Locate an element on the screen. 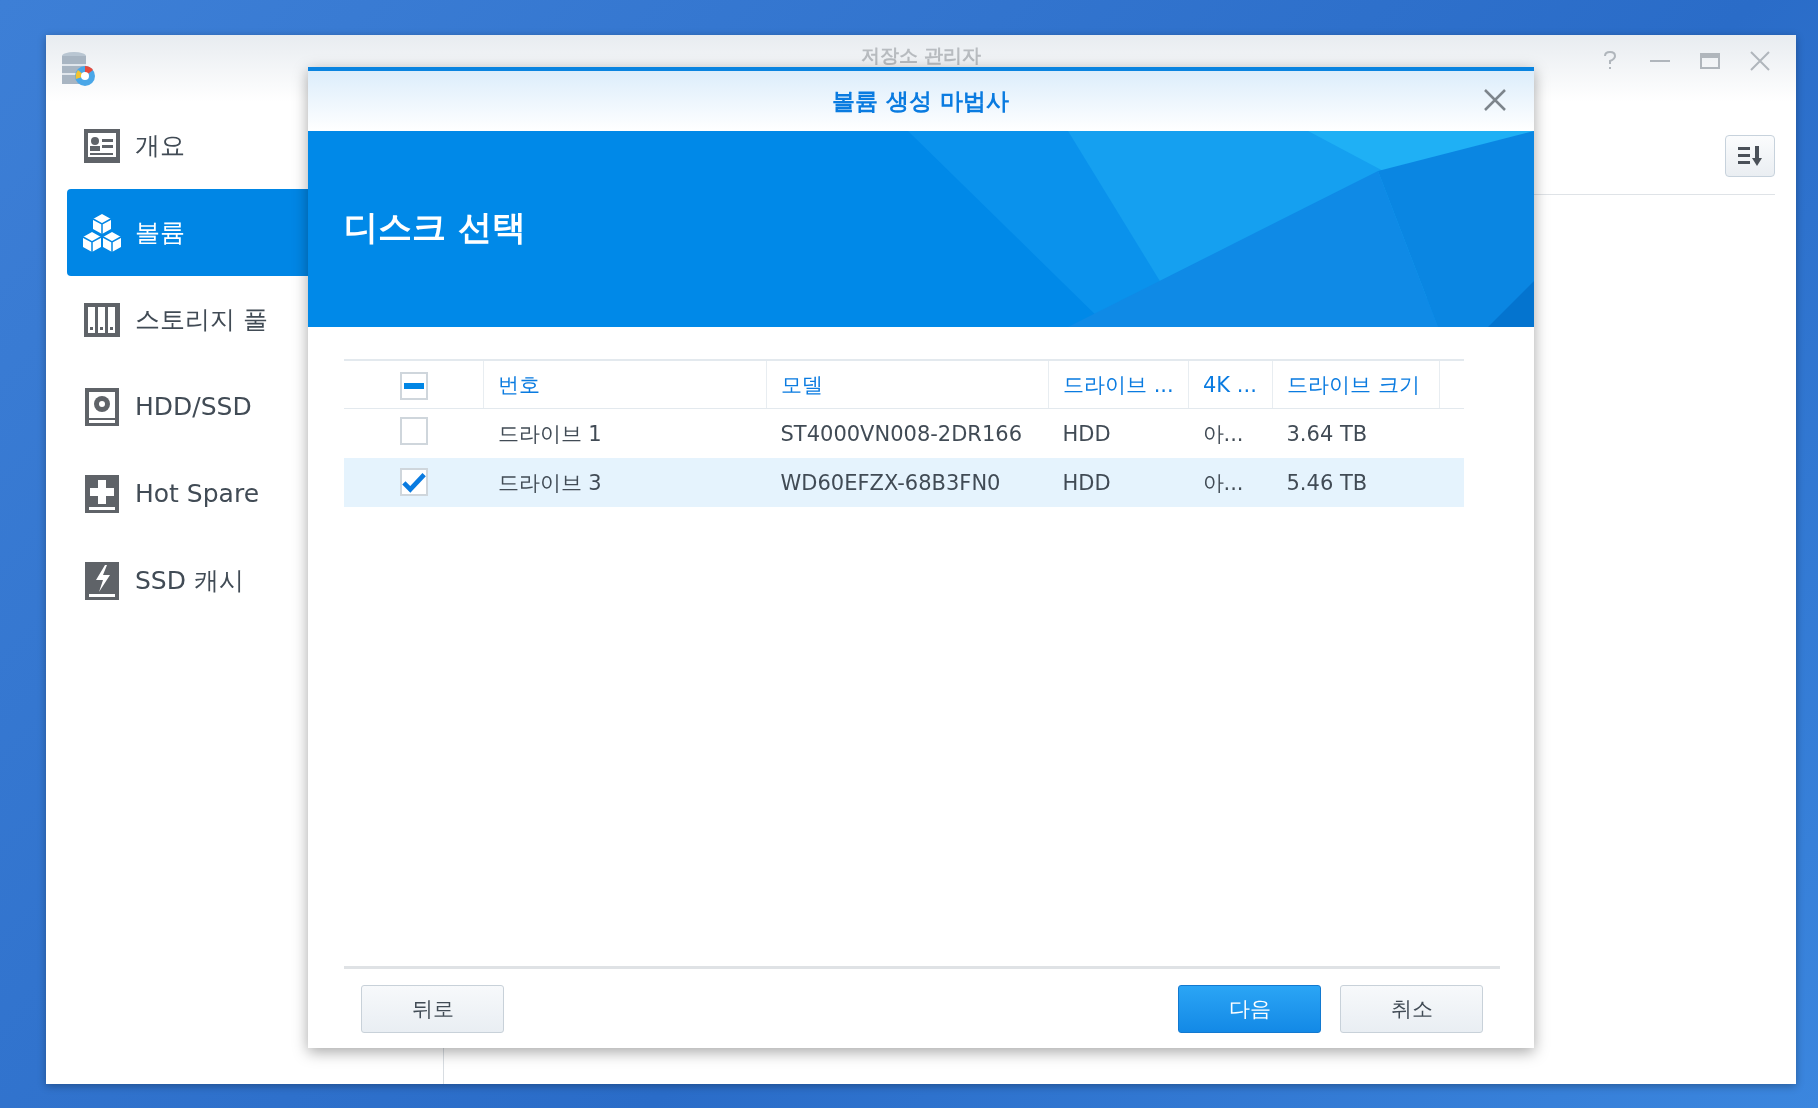  column-header: 모델 is located at coordinates (802, 384).